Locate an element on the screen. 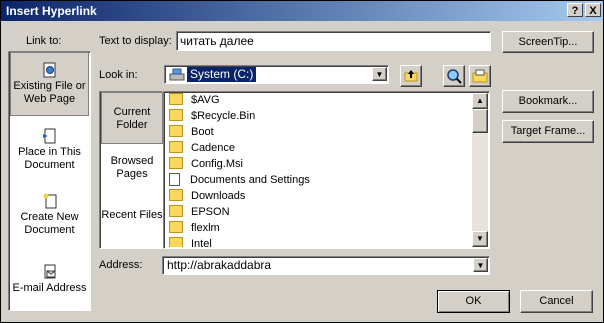 This screenshot has width=604, height=323. address-dropdown-arrow-icon: ▼ is located at coordinates (480, 265).